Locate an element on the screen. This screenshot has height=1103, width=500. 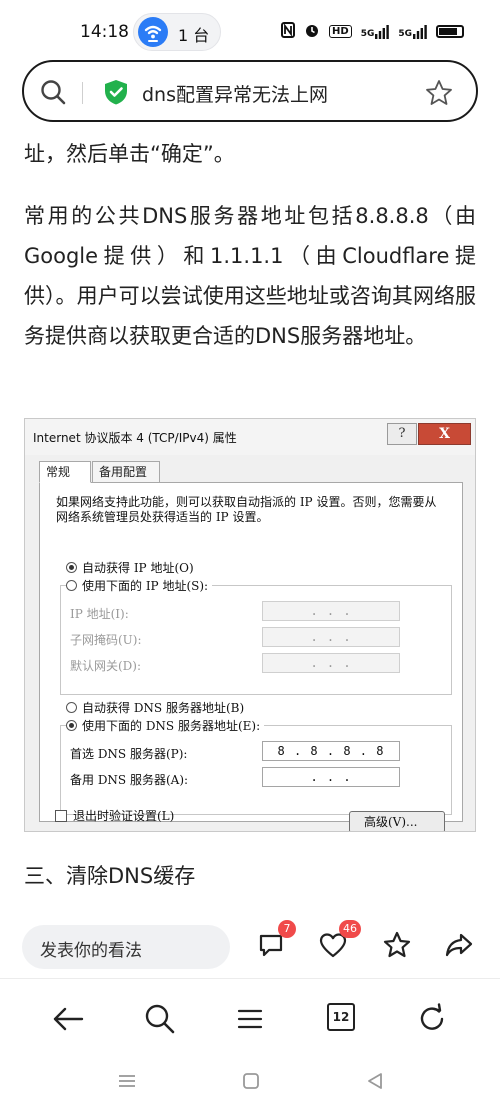
search-divider is located at coordinates (82, 93).